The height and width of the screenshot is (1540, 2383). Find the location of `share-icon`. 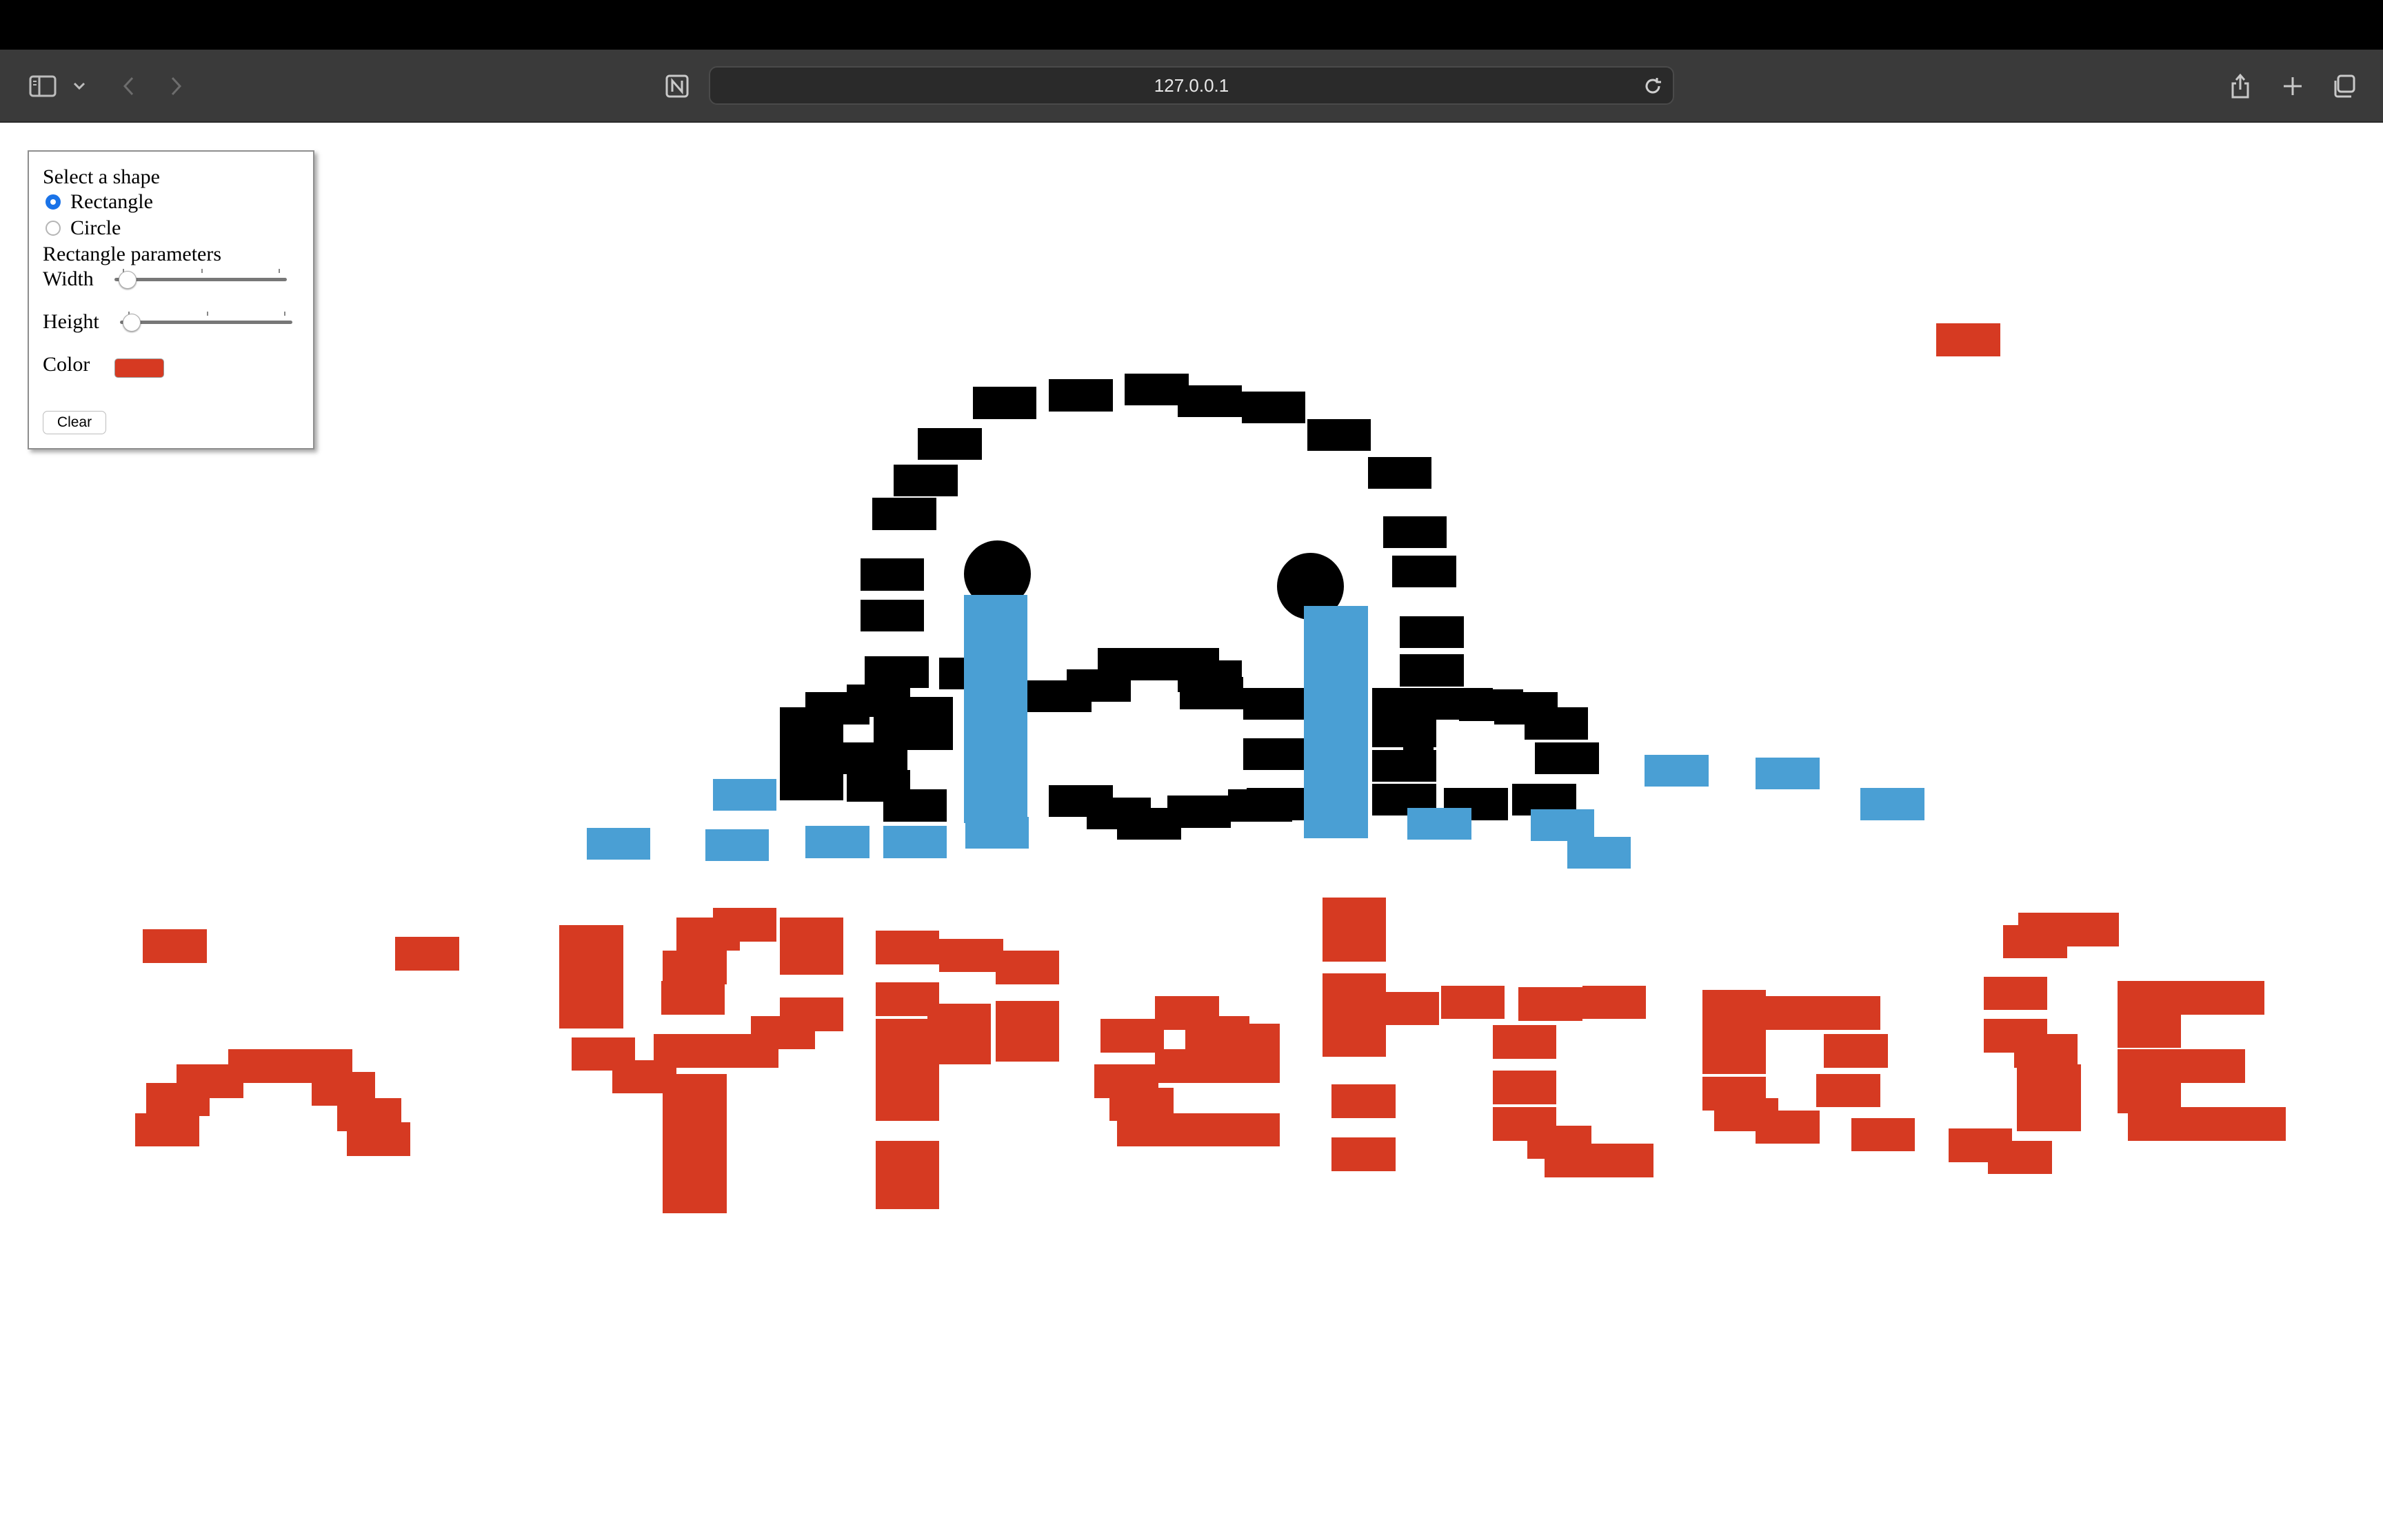

share-icon is located at coordinates (2240, 87).